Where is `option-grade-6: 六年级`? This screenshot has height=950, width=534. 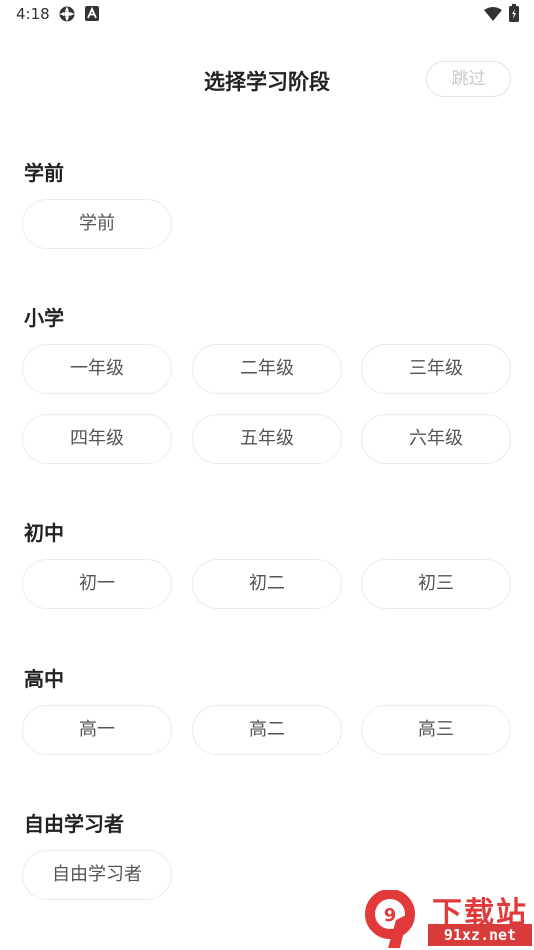
option-grade-6: 六年级 is located at coordinates (436, 439).